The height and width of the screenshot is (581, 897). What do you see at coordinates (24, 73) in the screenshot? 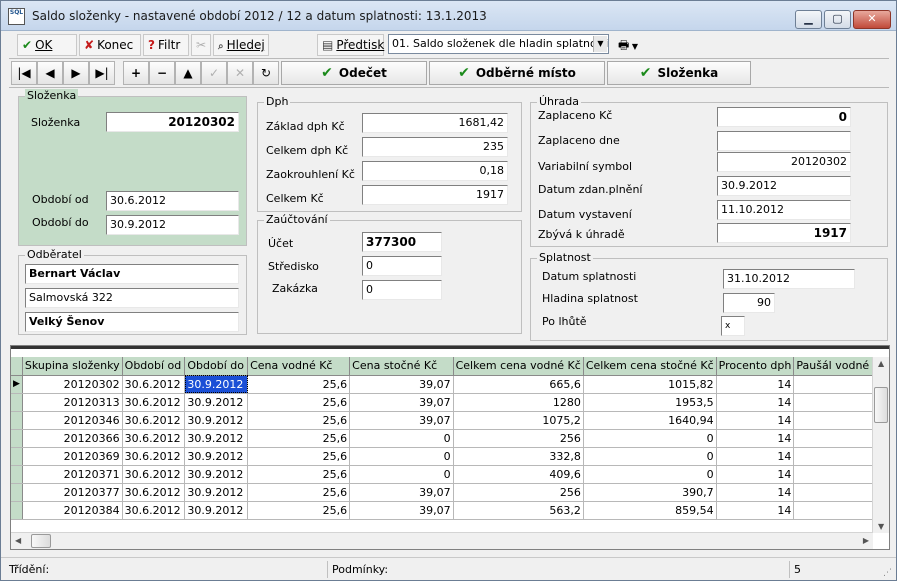
I see `first-record-button: |◀` at bounding box center [24, 73].